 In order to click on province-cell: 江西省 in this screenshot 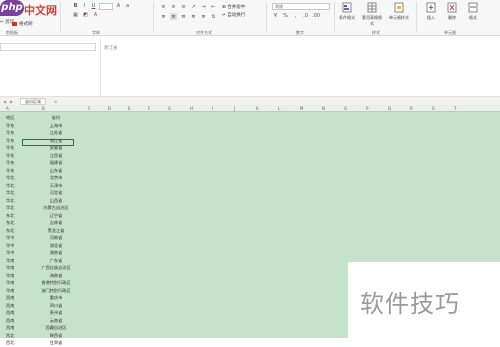, I will do `click(56, 156)`.